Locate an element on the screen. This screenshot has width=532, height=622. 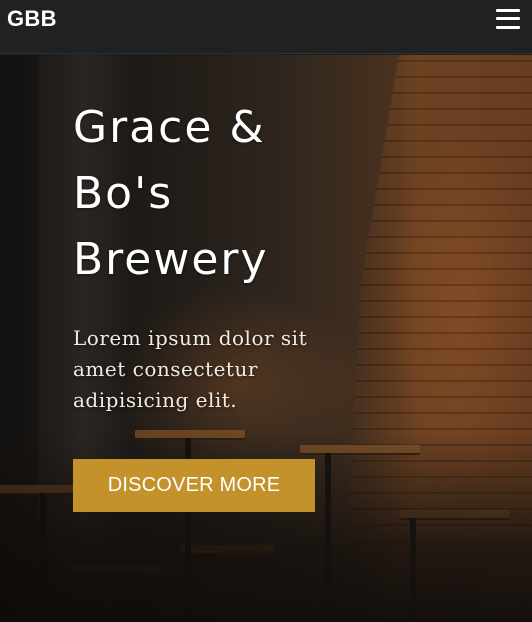
navbar: GBB is located at coordinates (266, 27).